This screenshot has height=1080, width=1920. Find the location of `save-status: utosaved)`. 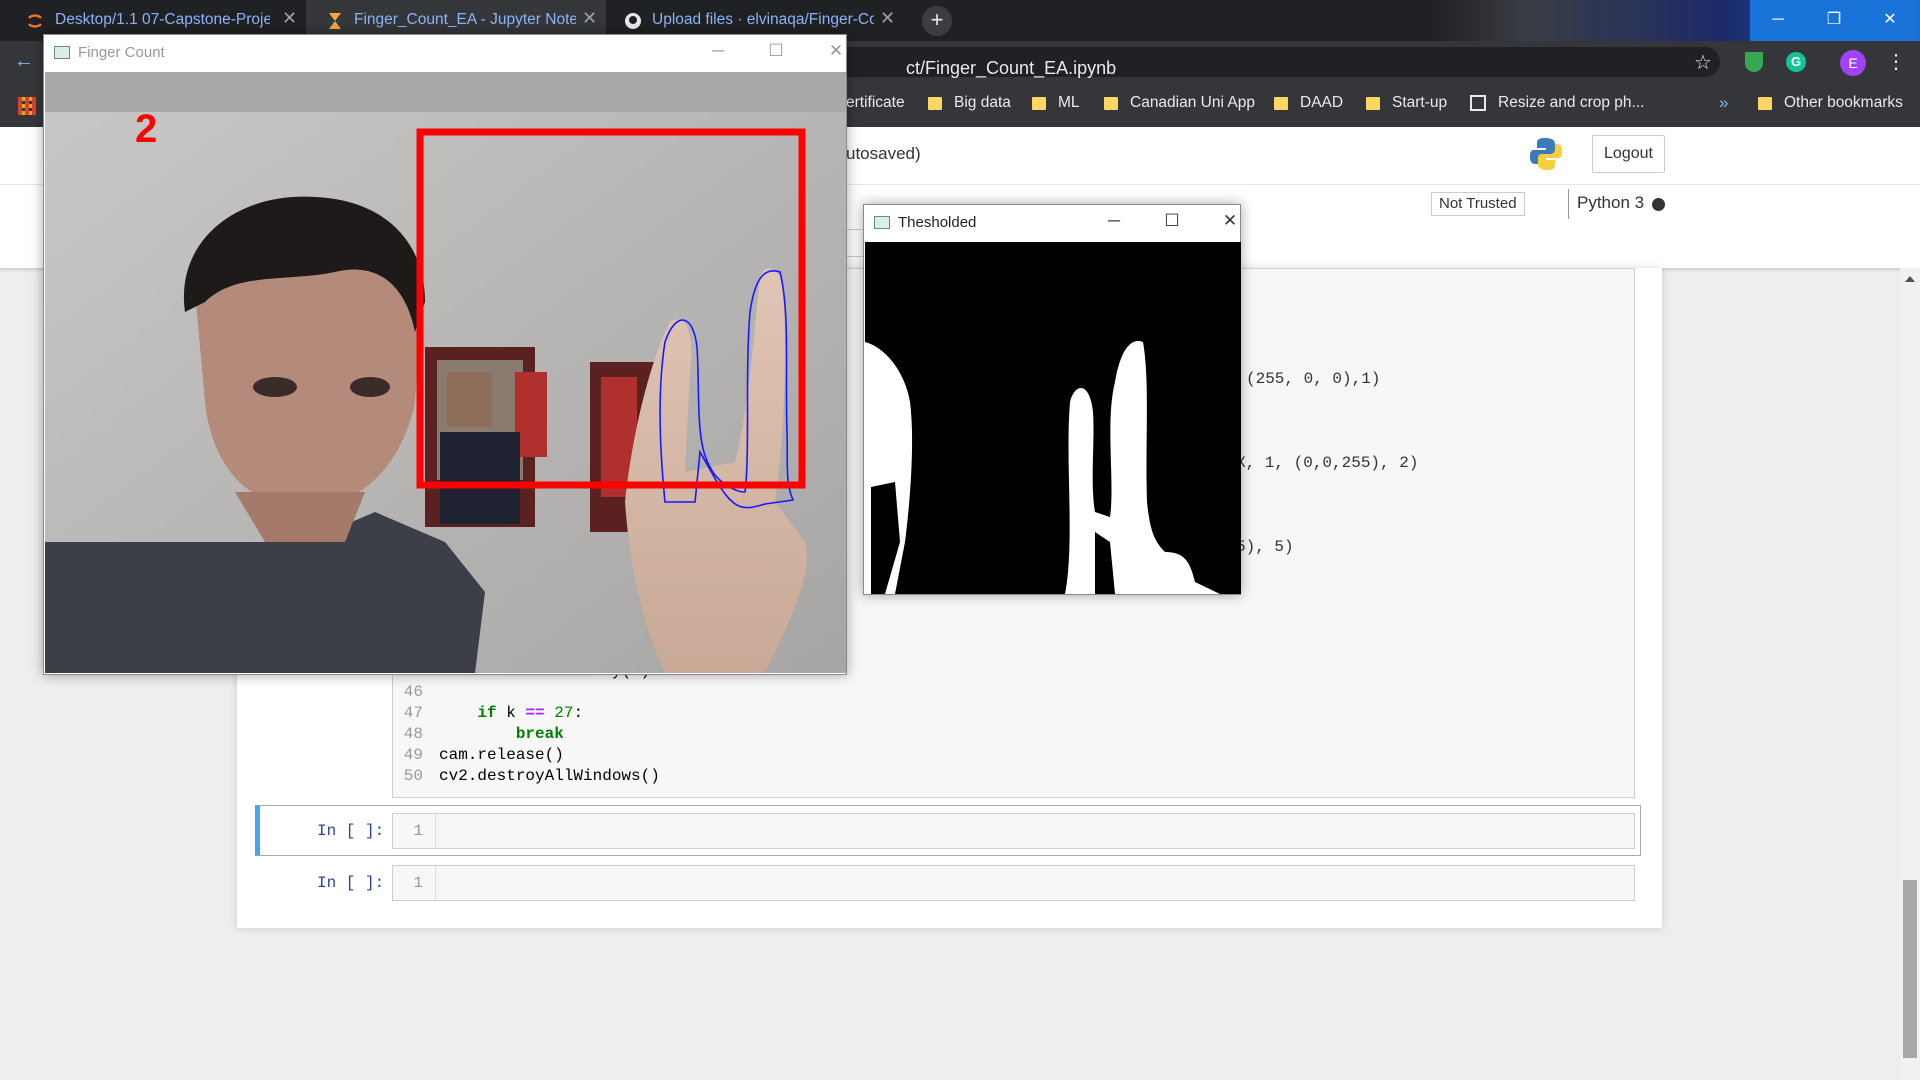

save-status: utosaved) is located at coordinates (883, 153).